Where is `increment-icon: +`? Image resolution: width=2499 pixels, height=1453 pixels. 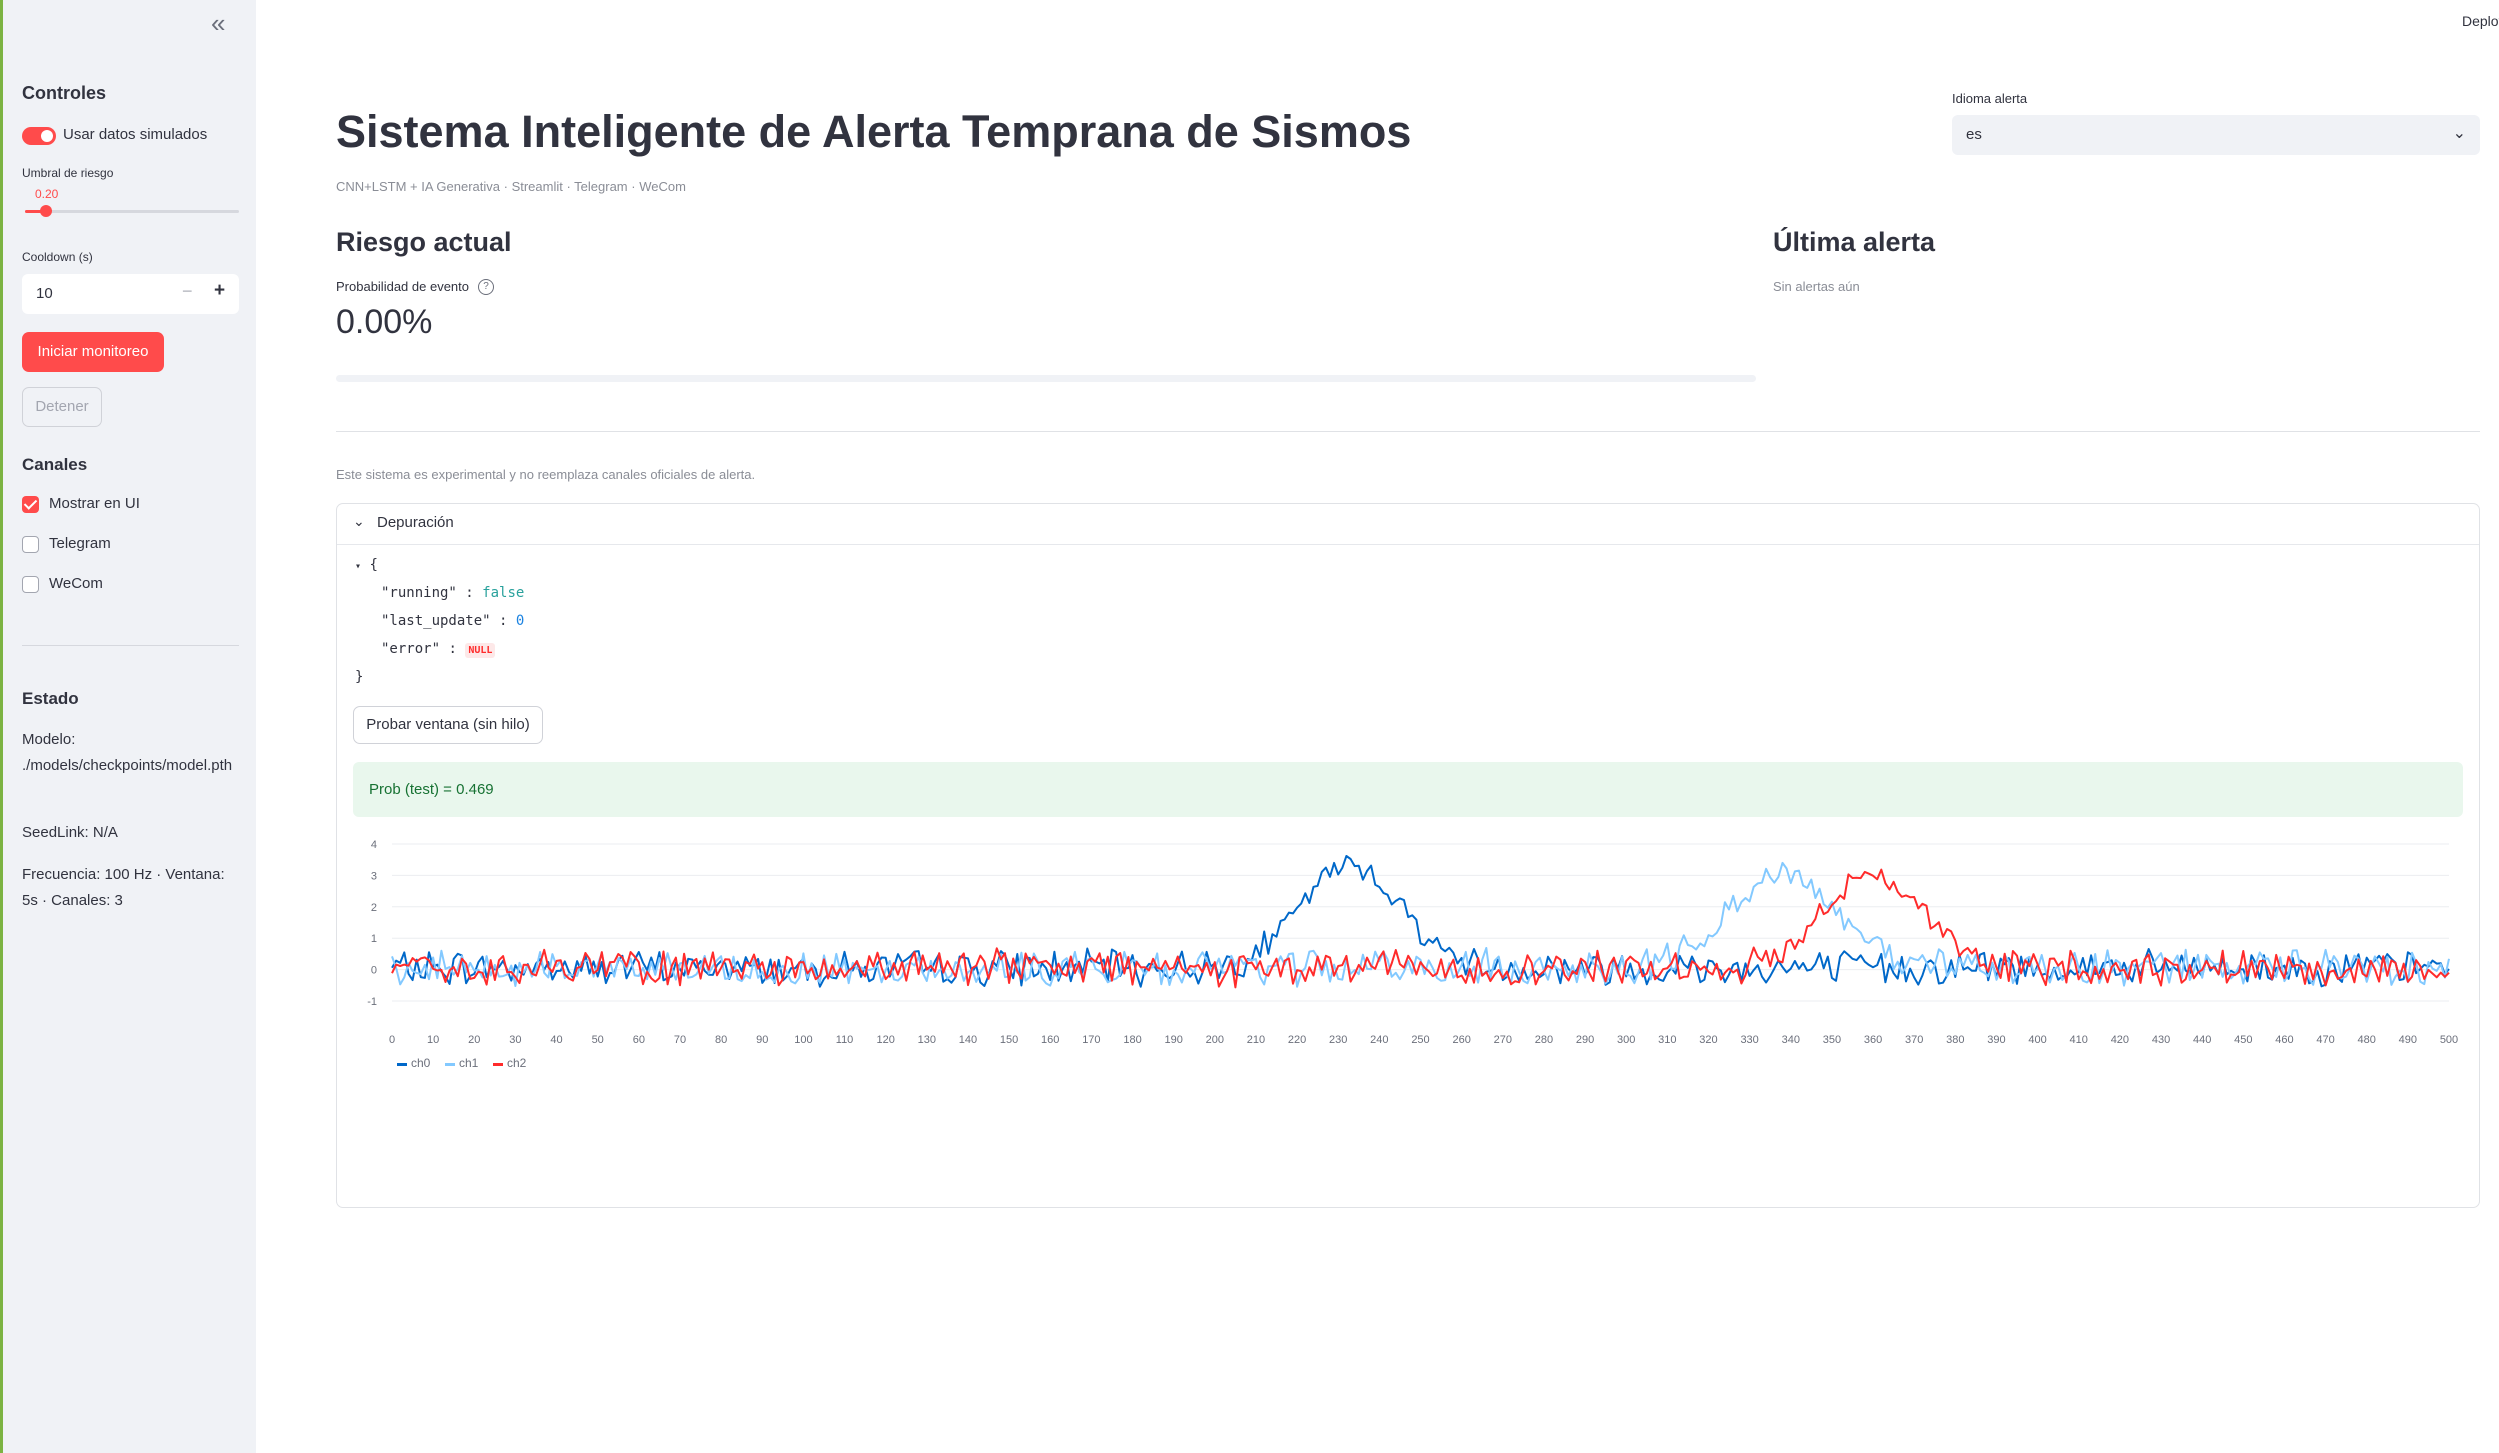 increment-icon: + is located at coordinates (219, 291).